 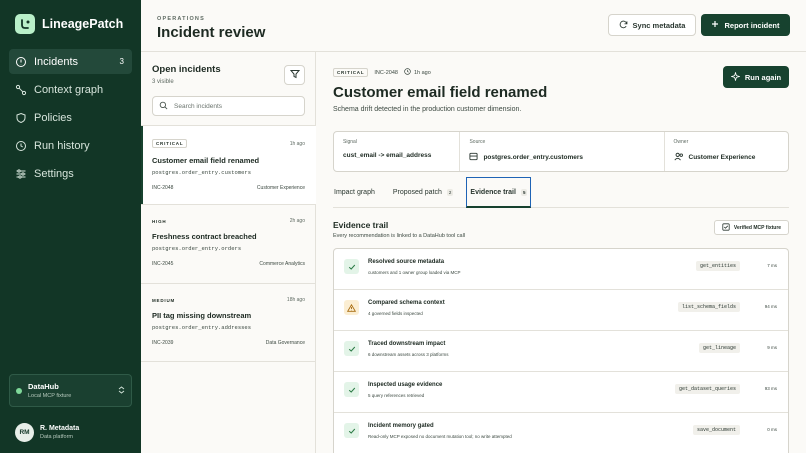 What do you see at coordinates (70, 390) in the screenshot?
I see `workspace-switcher: DataHub Local MCP fixture` at bounding box center [70, 390].